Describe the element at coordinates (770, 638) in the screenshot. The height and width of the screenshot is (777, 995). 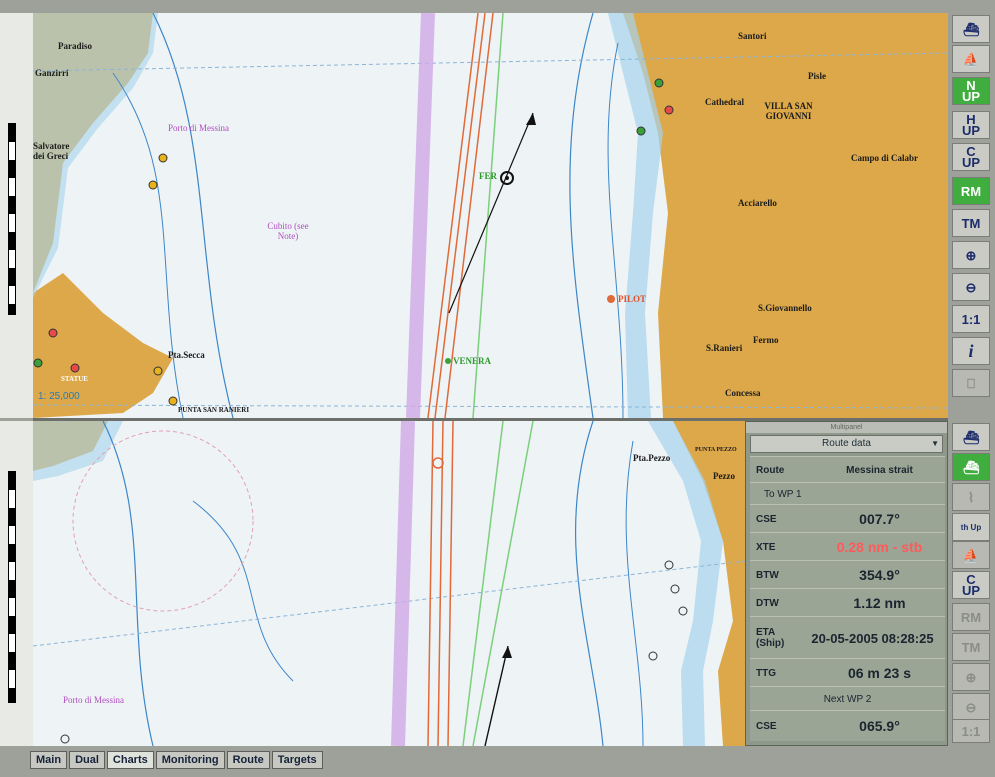
I see `eta-label: ETA (Ship)` at that location.